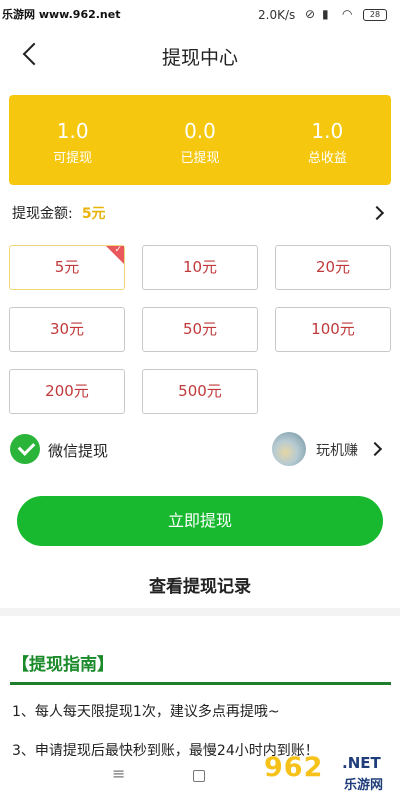 This screenshot has height=800, width=400. Describe the element at coordinates (200, 612) in the screenshot. I see `section-divider` at that location.